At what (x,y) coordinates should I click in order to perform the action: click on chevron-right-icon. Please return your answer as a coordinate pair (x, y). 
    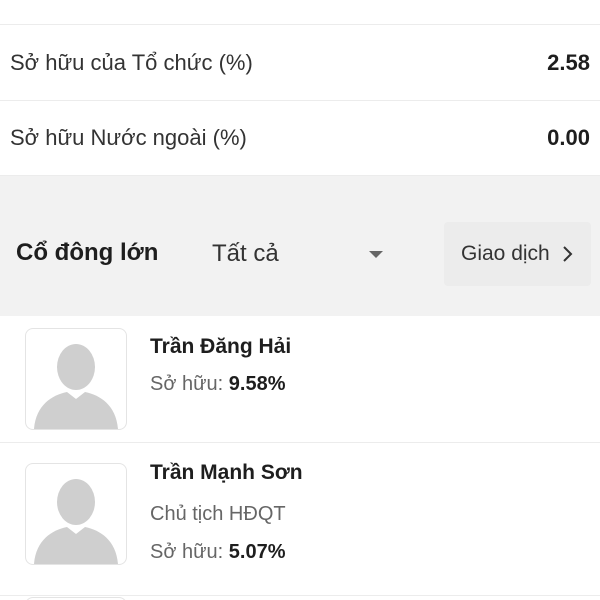
    Looking at the image, I should click on (568, 254).